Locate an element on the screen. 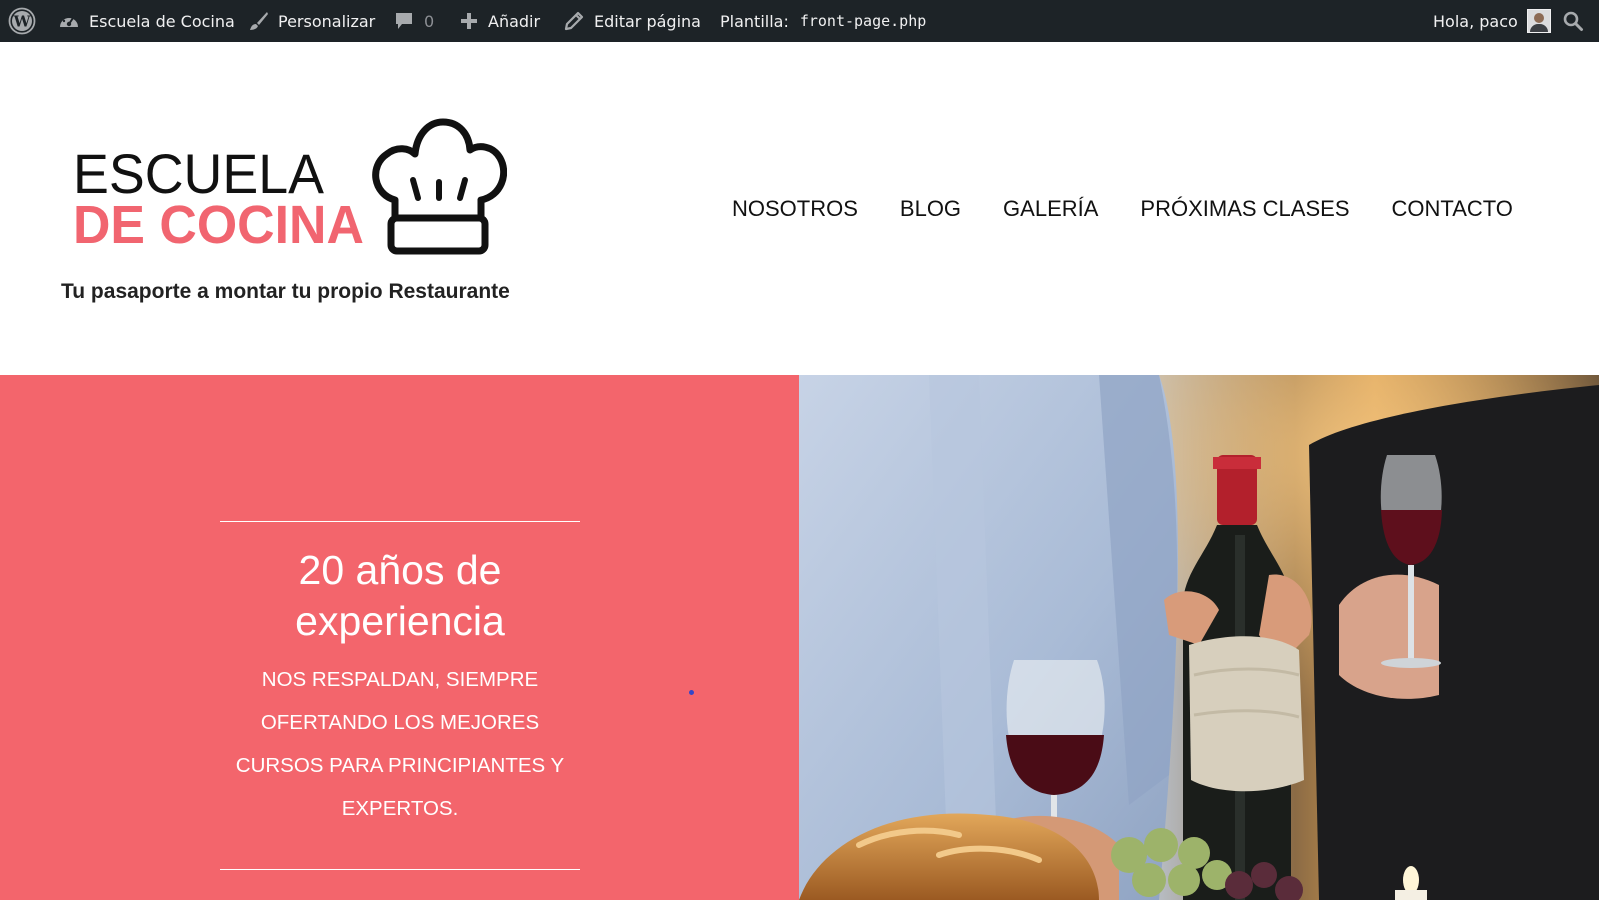 The width and height of the screenshot is (1599, 900). nav-item-proximas-clases: PRÓXIMAS CLASES is located at coordinates (1244, 209).